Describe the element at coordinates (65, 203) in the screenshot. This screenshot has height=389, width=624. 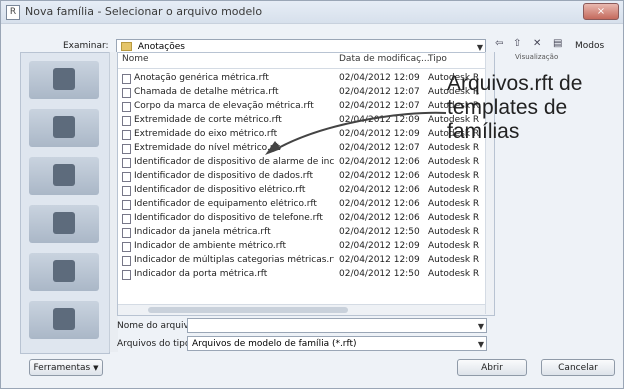
I see `places-bar` at that location.